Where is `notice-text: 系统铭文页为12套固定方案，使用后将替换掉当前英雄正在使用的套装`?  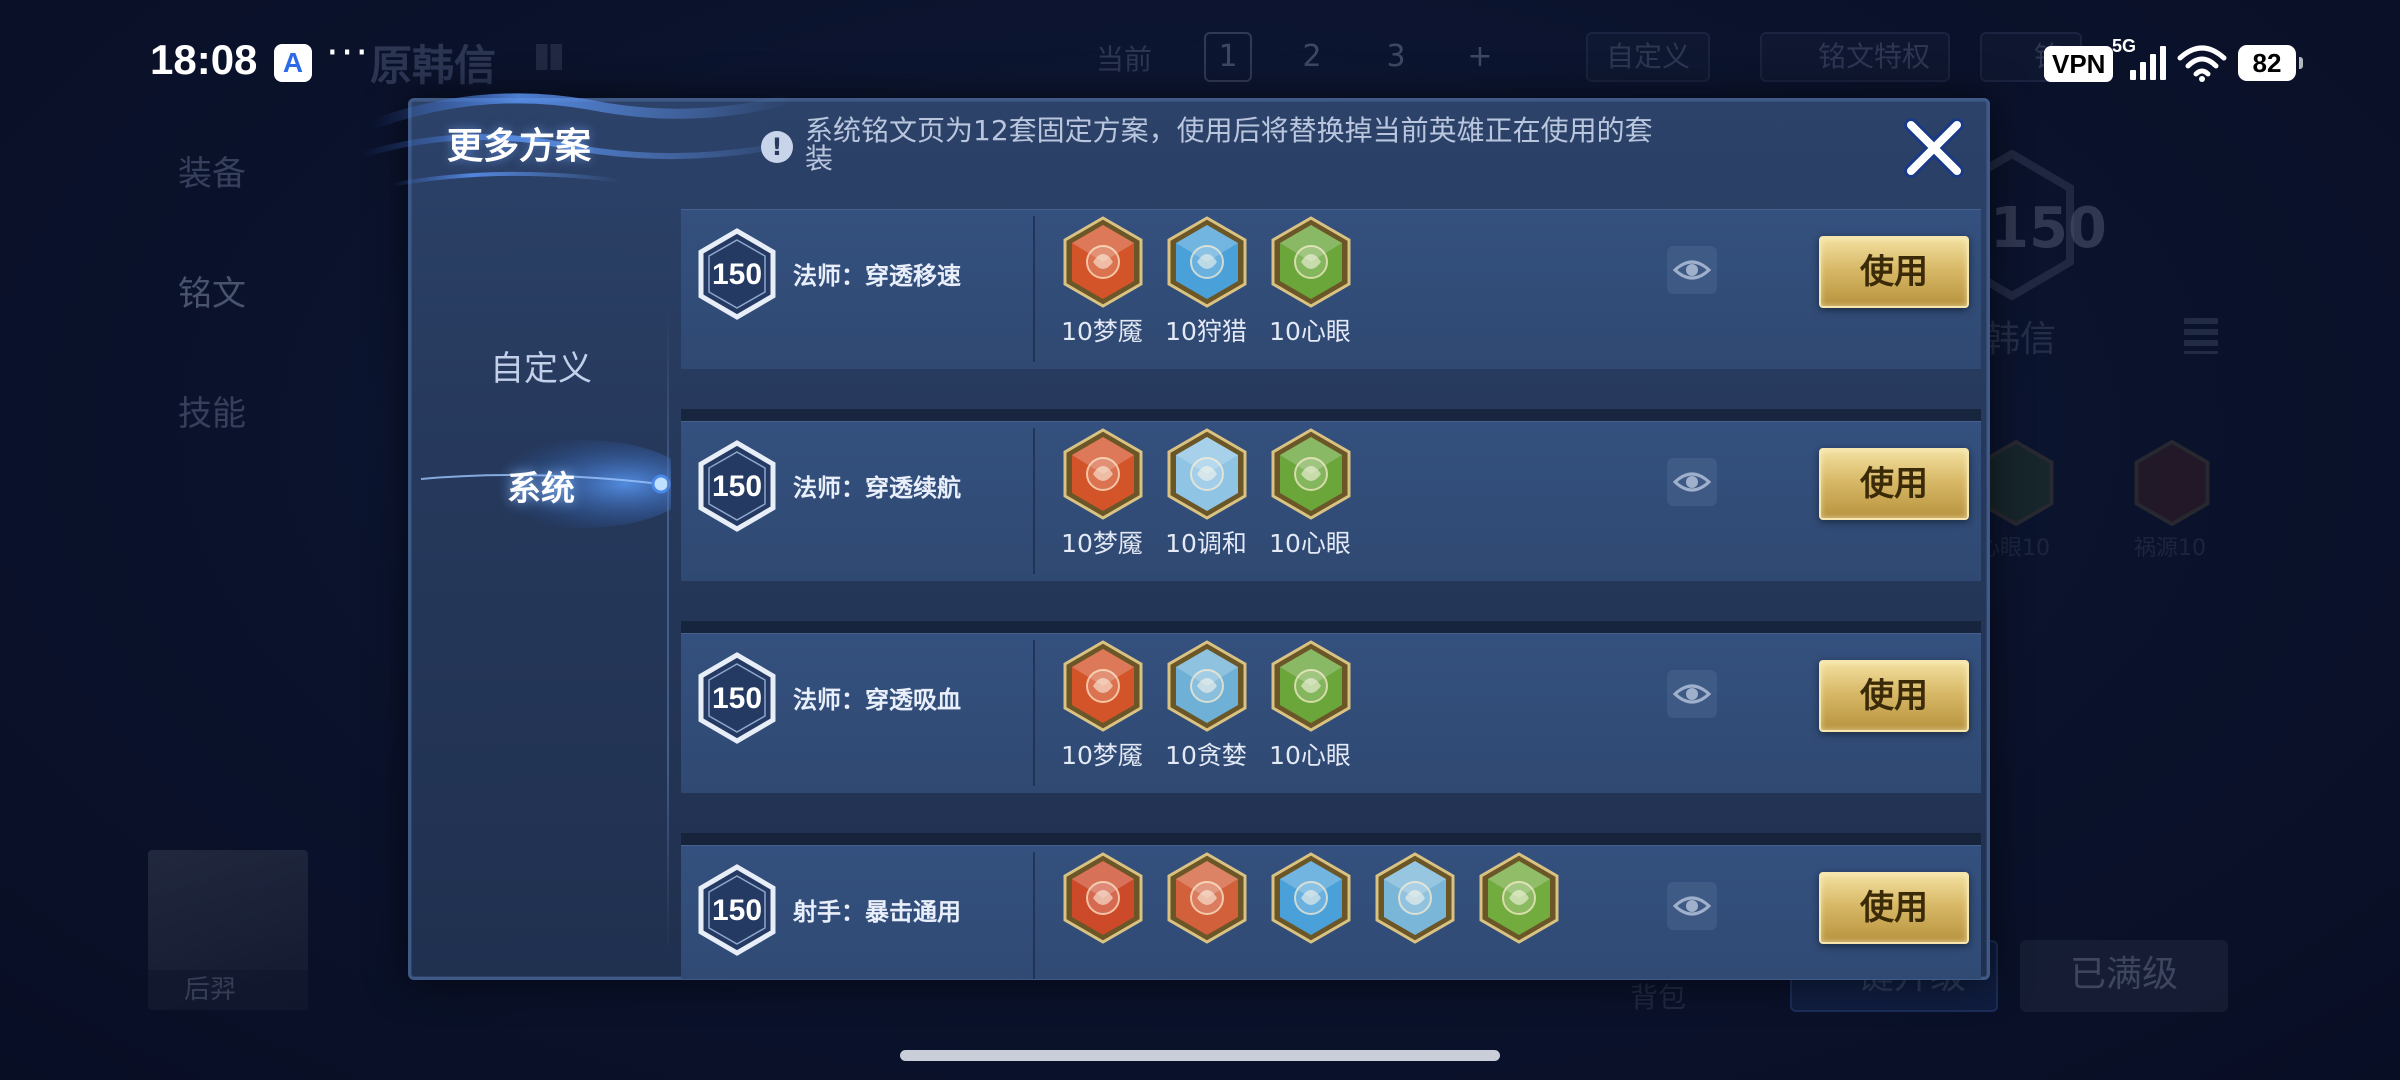
notice-text: 系统铭文页为12套固定方案，使用后将替换掉当前英雄正在使用的套装 is located at coordinates (1229, 144).